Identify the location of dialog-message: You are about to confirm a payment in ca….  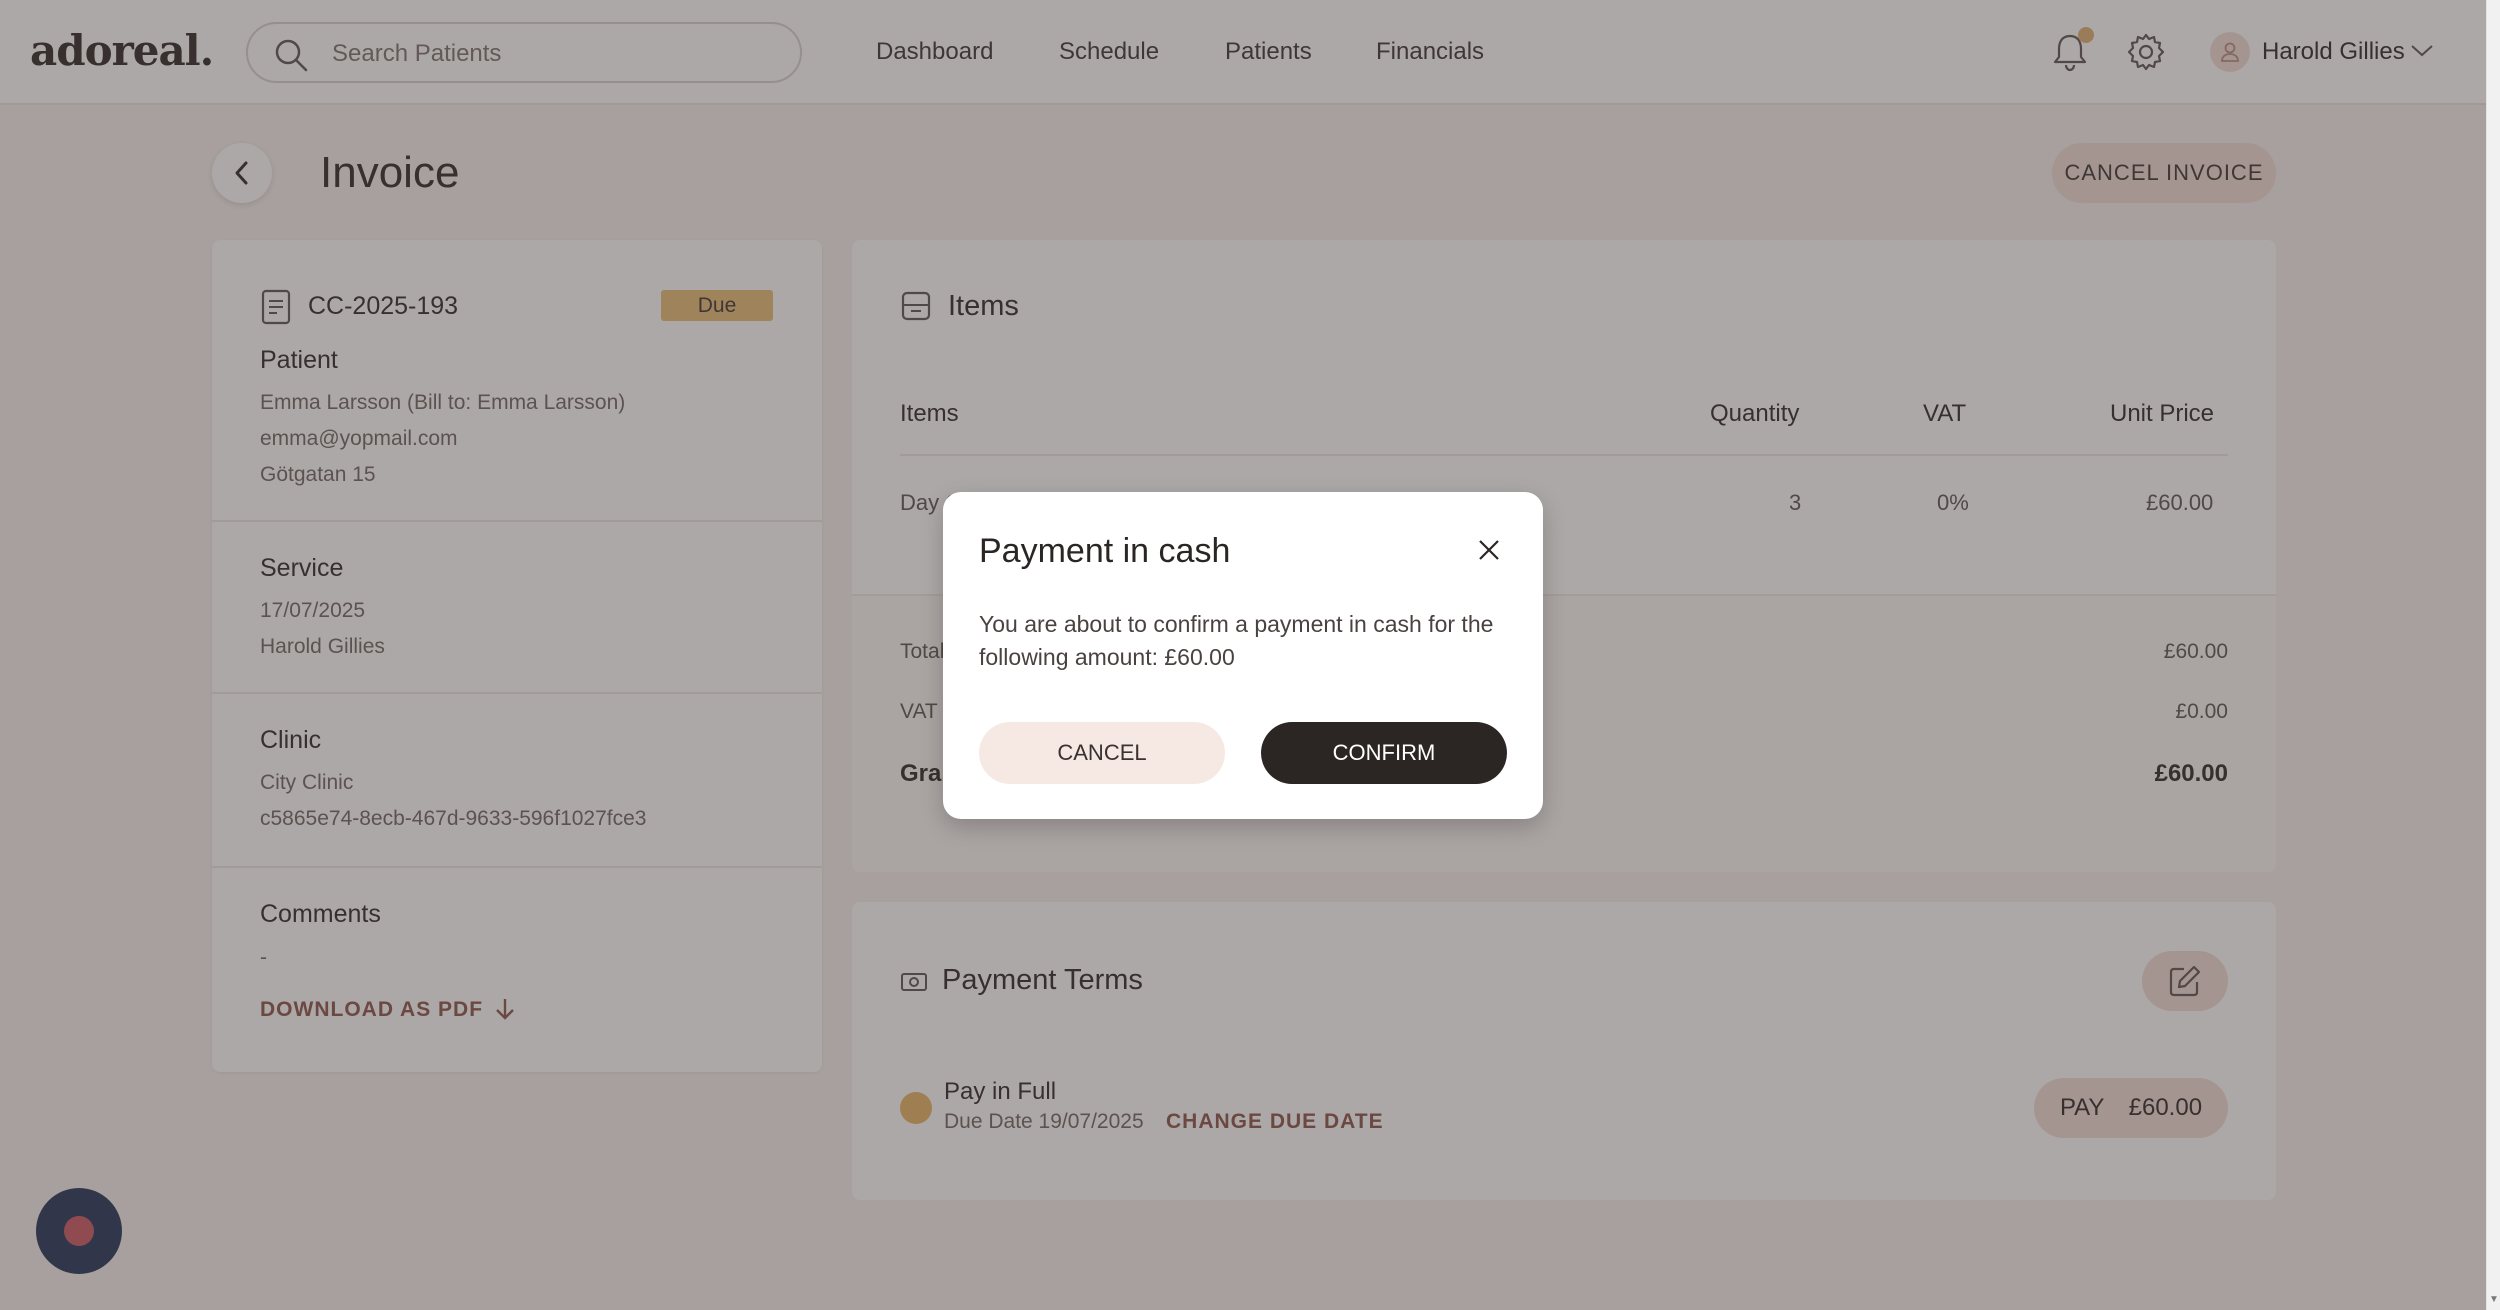
(1236, 640).